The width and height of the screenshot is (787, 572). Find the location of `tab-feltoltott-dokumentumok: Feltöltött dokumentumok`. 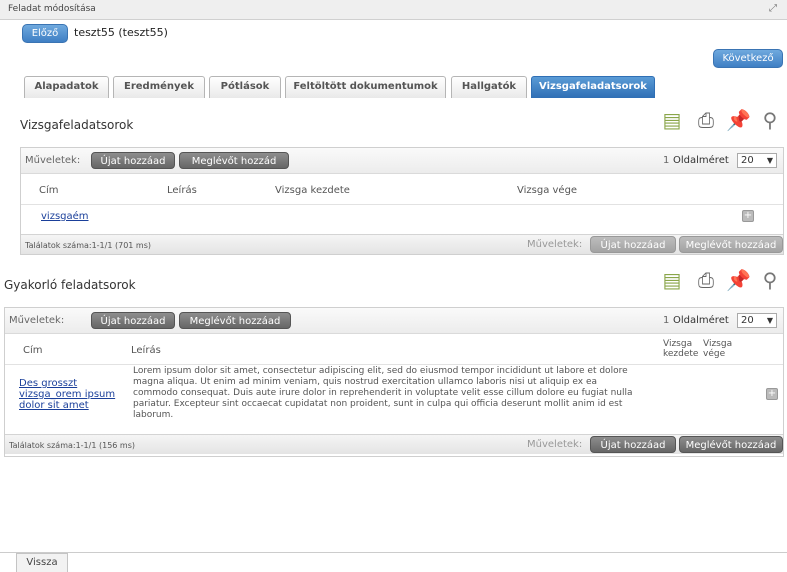

tab-feltoltott-dokumentumok: Feltöltött dokumentumok is located at coordinates (365, 87).